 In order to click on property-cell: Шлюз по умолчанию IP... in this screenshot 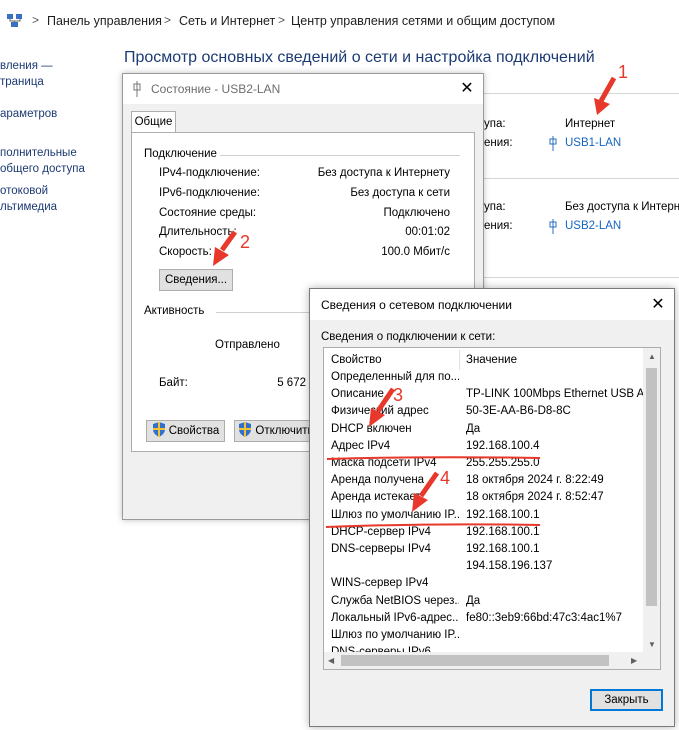, I will do `click(395, 635)`.